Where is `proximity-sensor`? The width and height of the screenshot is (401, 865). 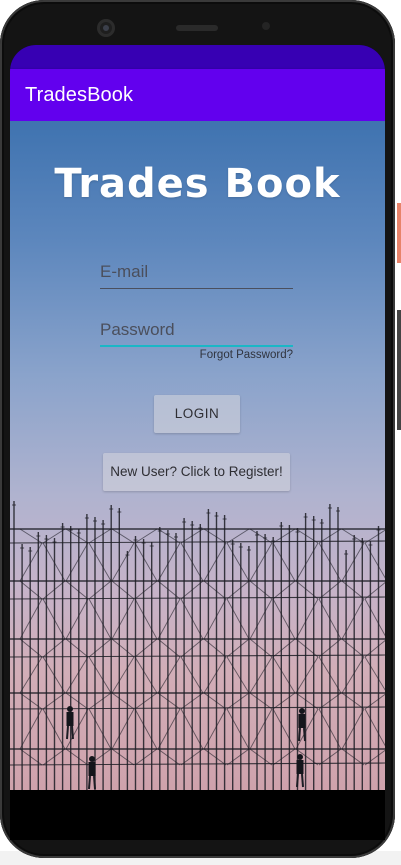
proximity-sensor is located at coordinates (266, 26).